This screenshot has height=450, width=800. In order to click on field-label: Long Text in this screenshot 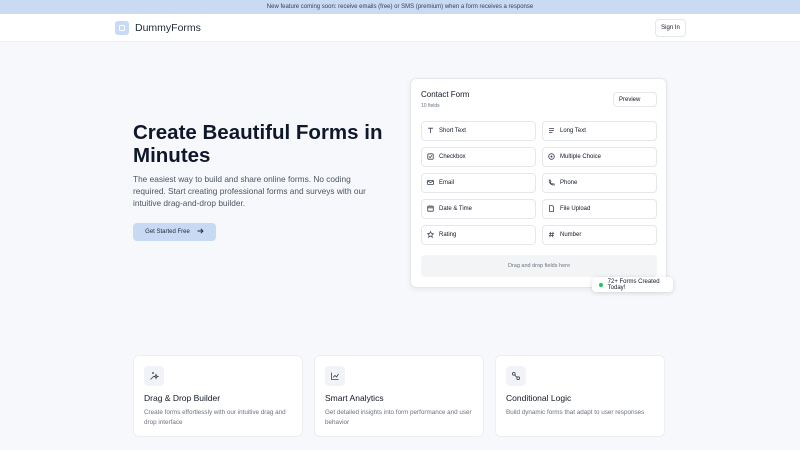, I will do `click(573, 131)`.